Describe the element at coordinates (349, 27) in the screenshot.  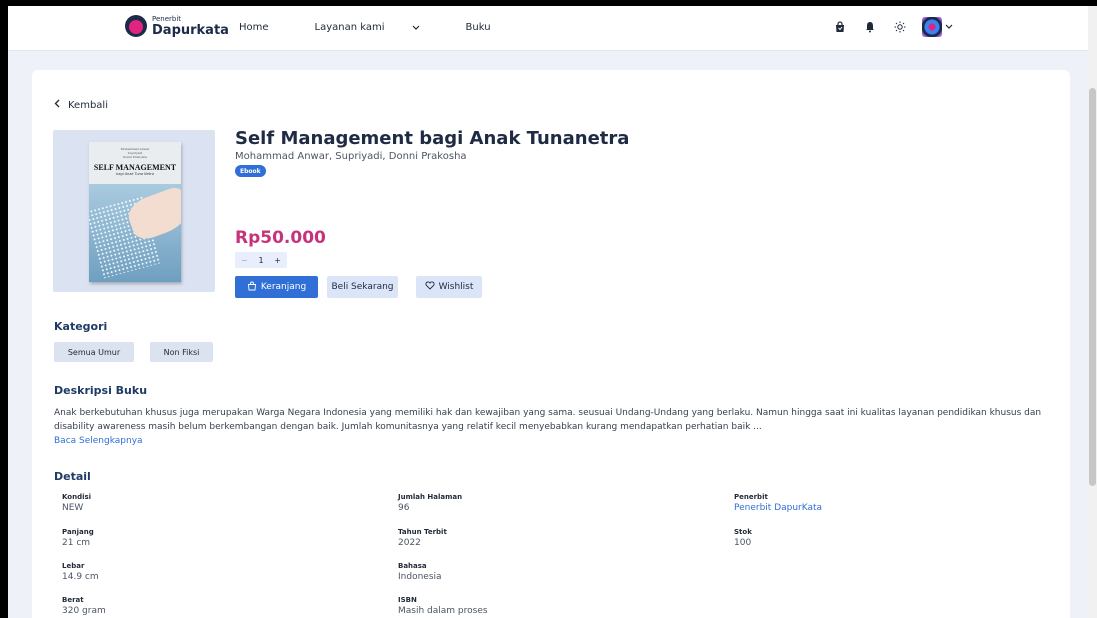
I see `nav-layanan-label: Layanan kami` at that location.